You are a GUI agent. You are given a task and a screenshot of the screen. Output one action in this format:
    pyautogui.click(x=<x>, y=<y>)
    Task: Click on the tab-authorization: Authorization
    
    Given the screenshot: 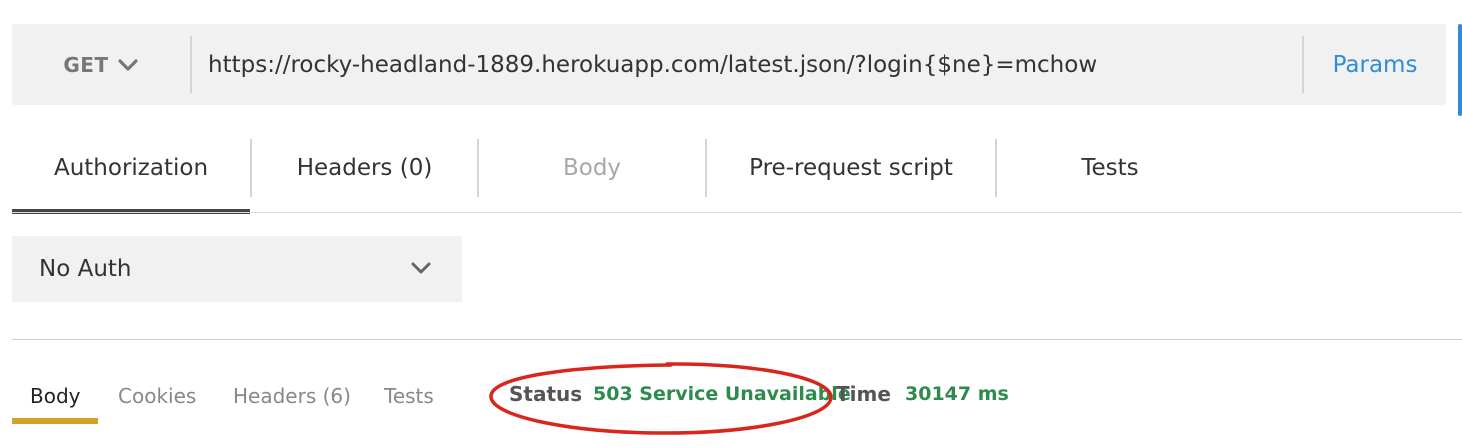 What is the action you would take?
    pyautogui.click(x=131, y=169)
    